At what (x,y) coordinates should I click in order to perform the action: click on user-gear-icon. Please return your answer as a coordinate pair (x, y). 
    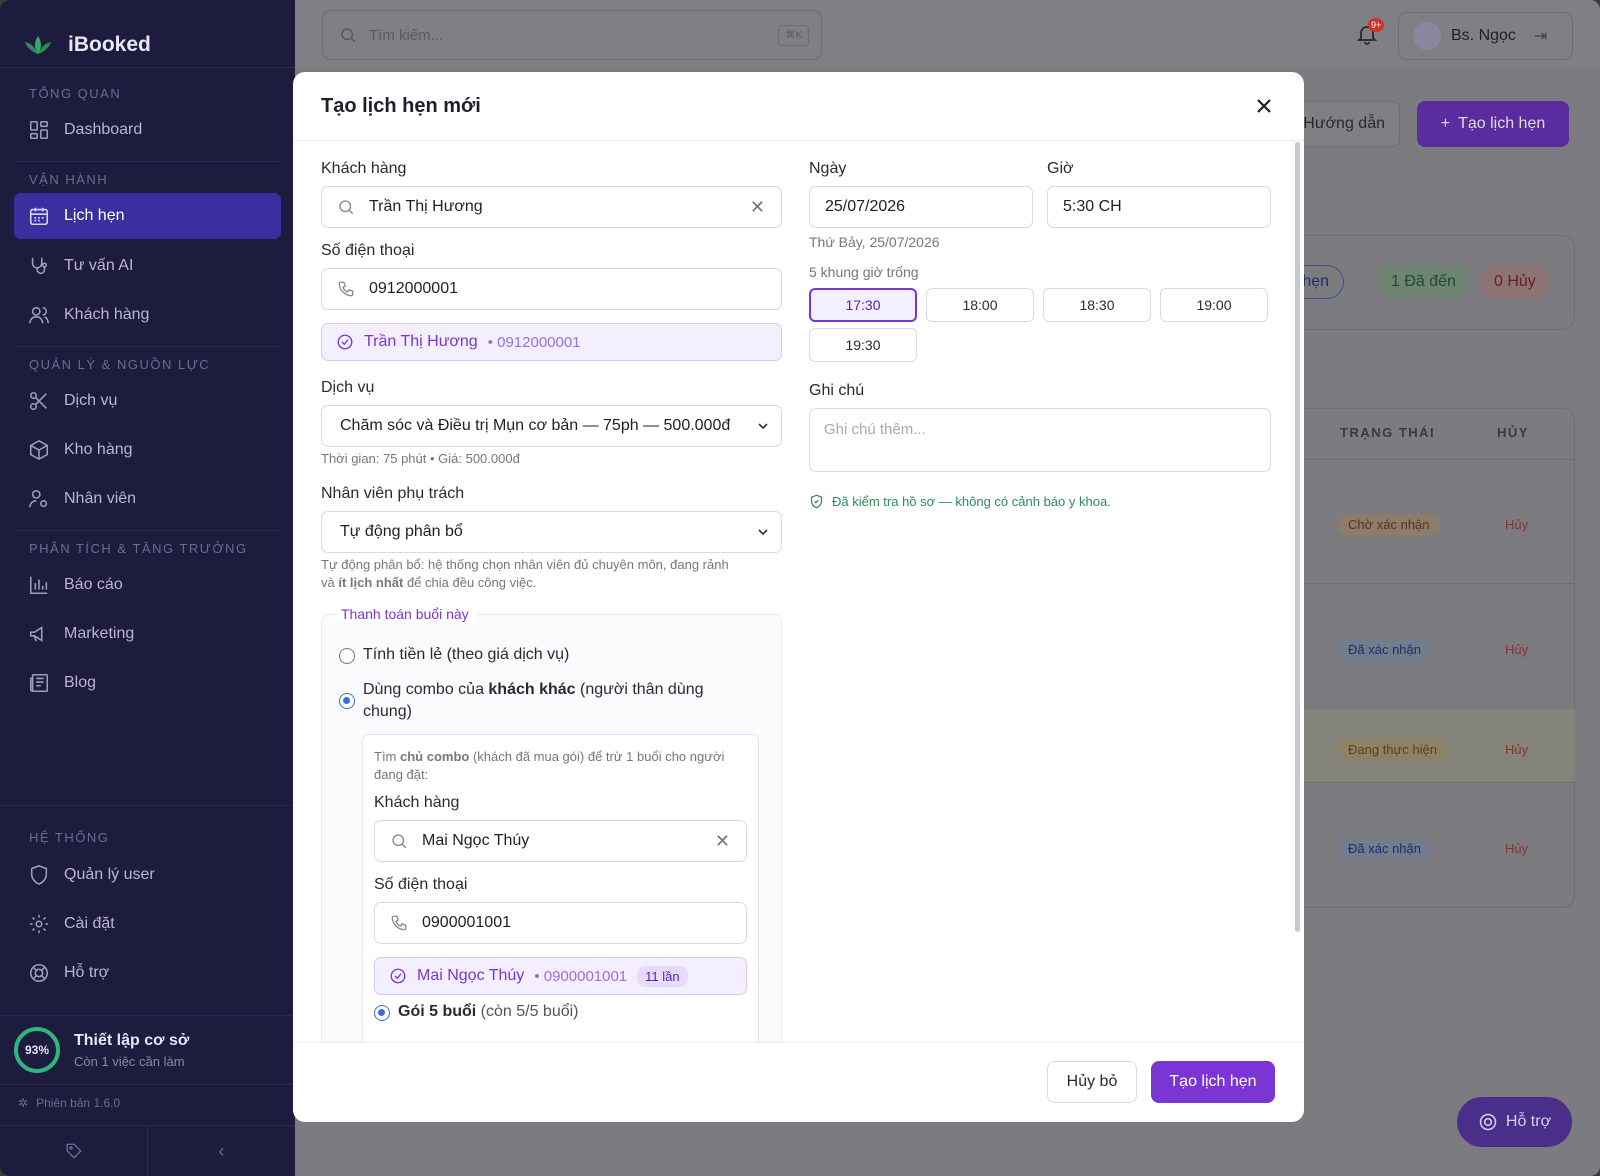
    Looking at the image, I should click on (38, 498).